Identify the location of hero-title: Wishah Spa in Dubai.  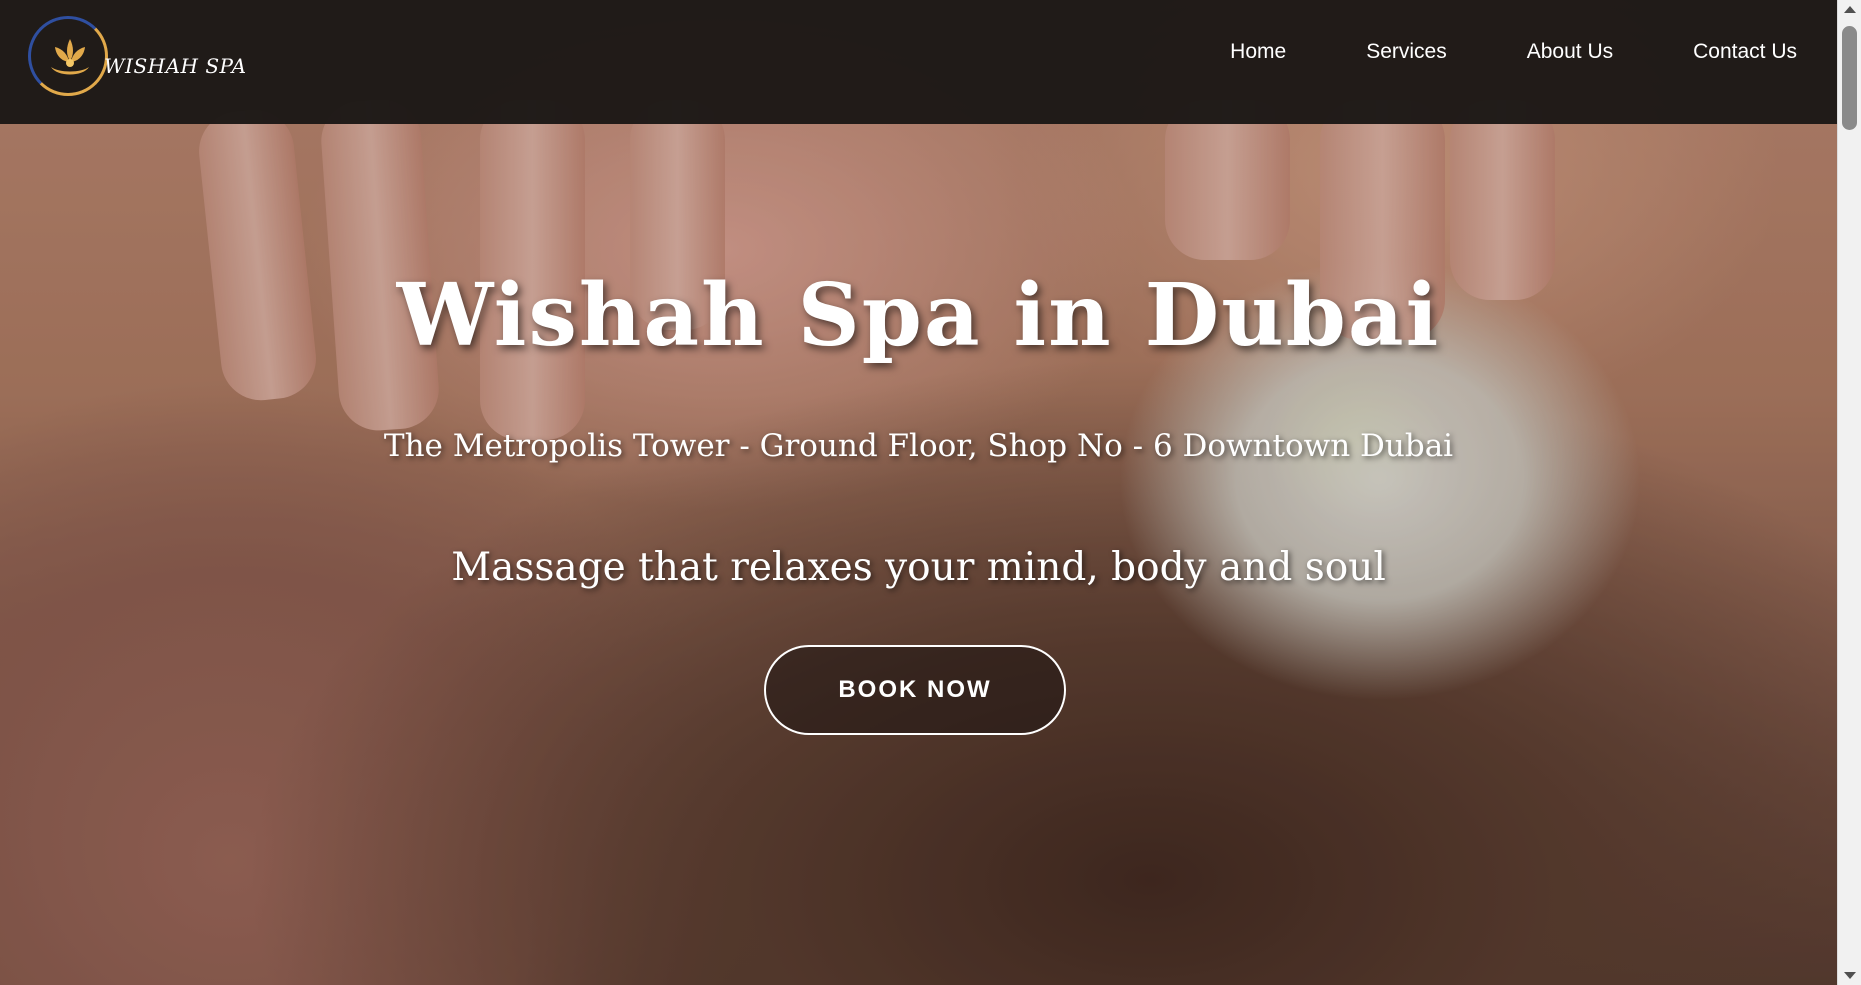
(918, 315).